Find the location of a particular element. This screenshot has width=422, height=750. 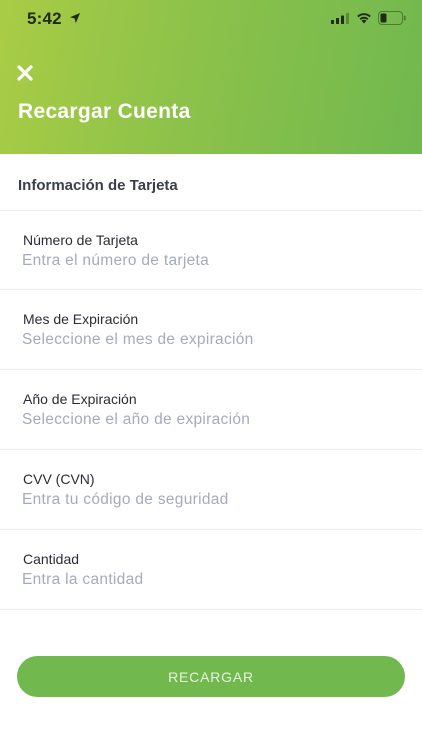

amount-label: Cantidad is located at coordinates (51, 559).